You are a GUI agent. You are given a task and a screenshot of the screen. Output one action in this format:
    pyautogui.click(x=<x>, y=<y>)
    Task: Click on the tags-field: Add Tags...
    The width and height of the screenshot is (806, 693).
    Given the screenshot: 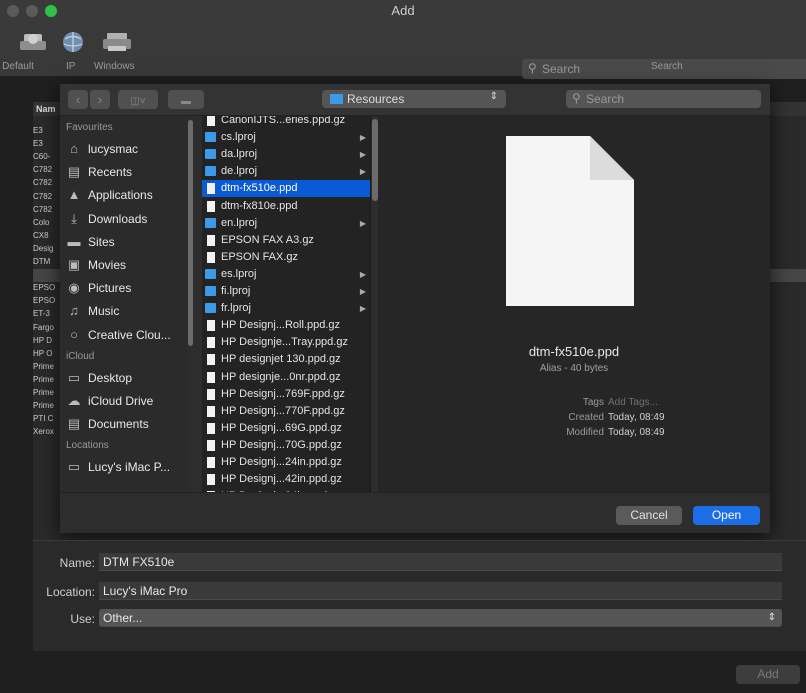 What is the action you would take?
    pyautogui.click(x=633, y=402)
    